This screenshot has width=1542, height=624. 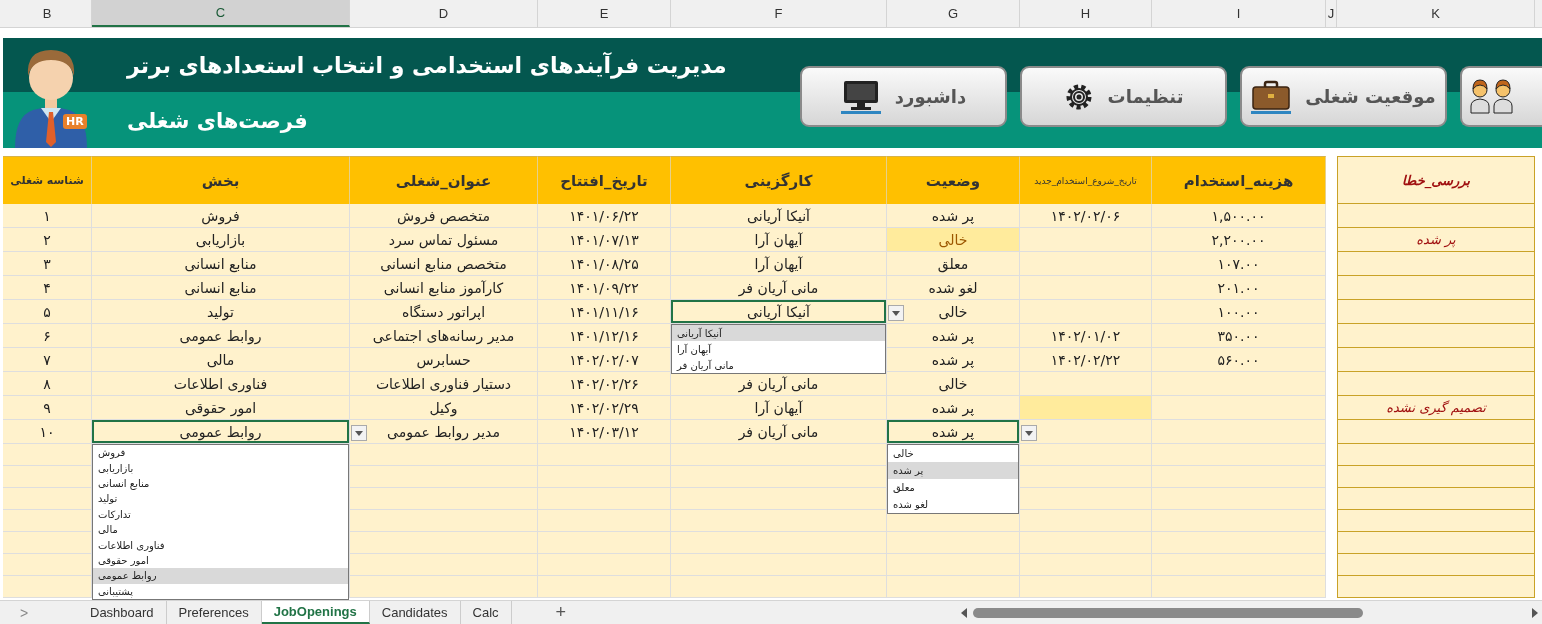 What do you see at coordinates (47, 180) in the screenshot?
I see `column-header: شناسه شغلی` at bounding box center [47, 180].